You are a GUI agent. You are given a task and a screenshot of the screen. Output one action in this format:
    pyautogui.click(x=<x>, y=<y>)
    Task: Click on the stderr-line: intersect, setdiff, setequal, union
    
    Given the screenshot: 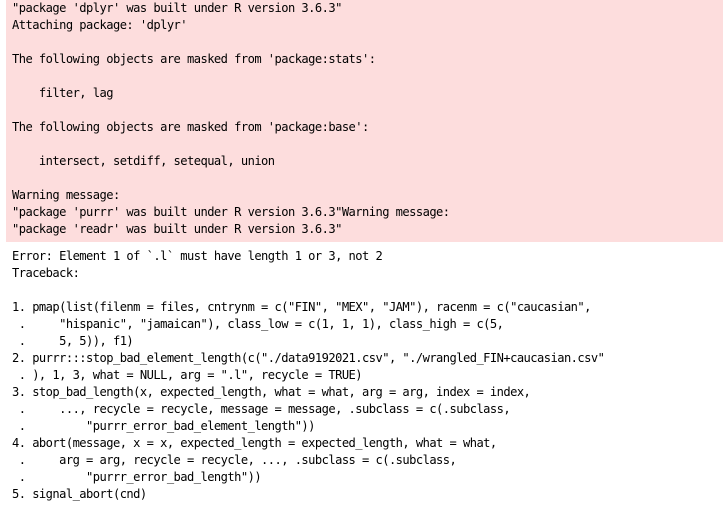 What is the action you would take?
    pyautogui.click(x=143, y=161)
    